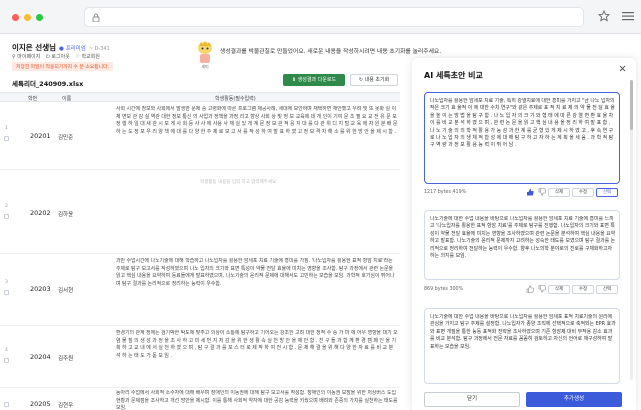 The height and width of the screenshot is (410, 641). What do you see at coordinates (235, 99) in the screenshot?
I see `col-activity: 학생활동(필수입력)` at bounding box center [235, 99].